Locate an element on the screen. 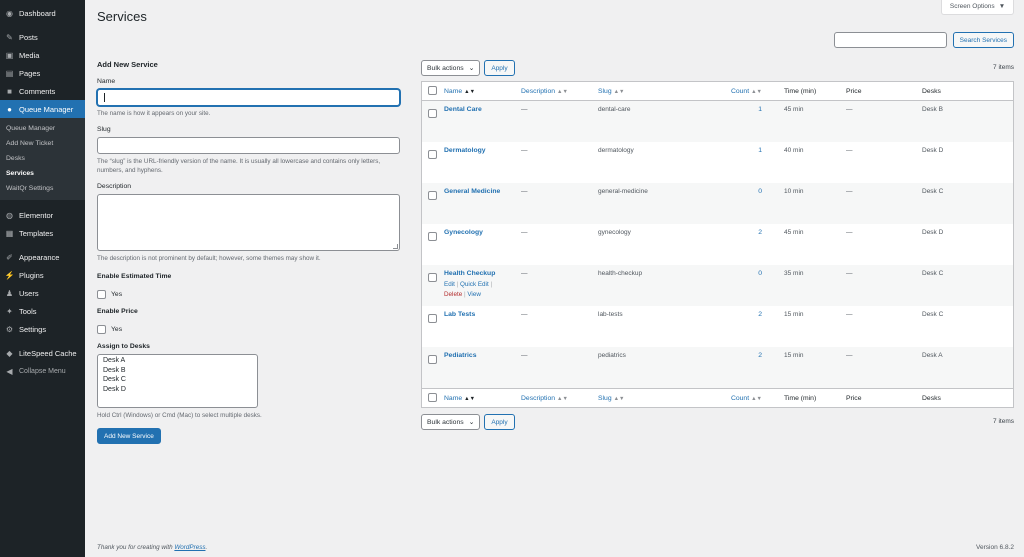 The width and height of the screenshot is (1024, 557). description-field is located at coordinates (248, 222).